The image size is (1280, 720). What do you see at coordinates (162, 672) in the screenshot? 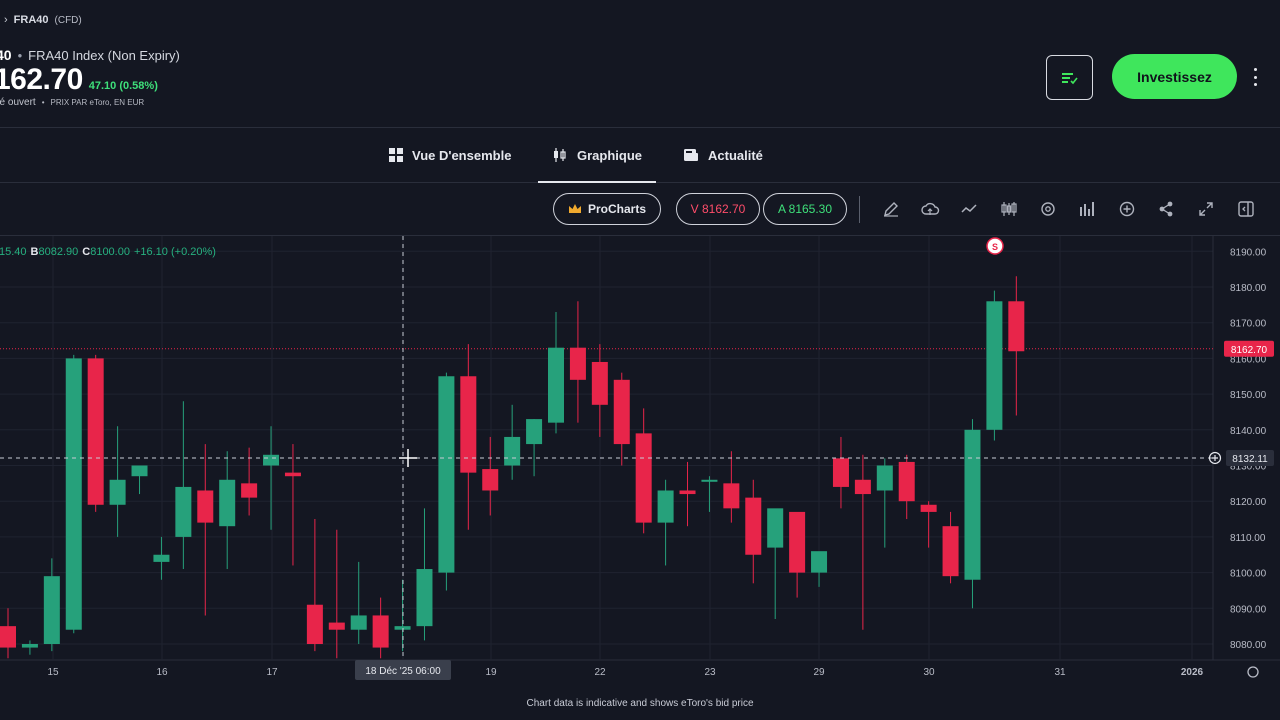
I see `time-tick-label: 16` at bounding box center [162, 672].